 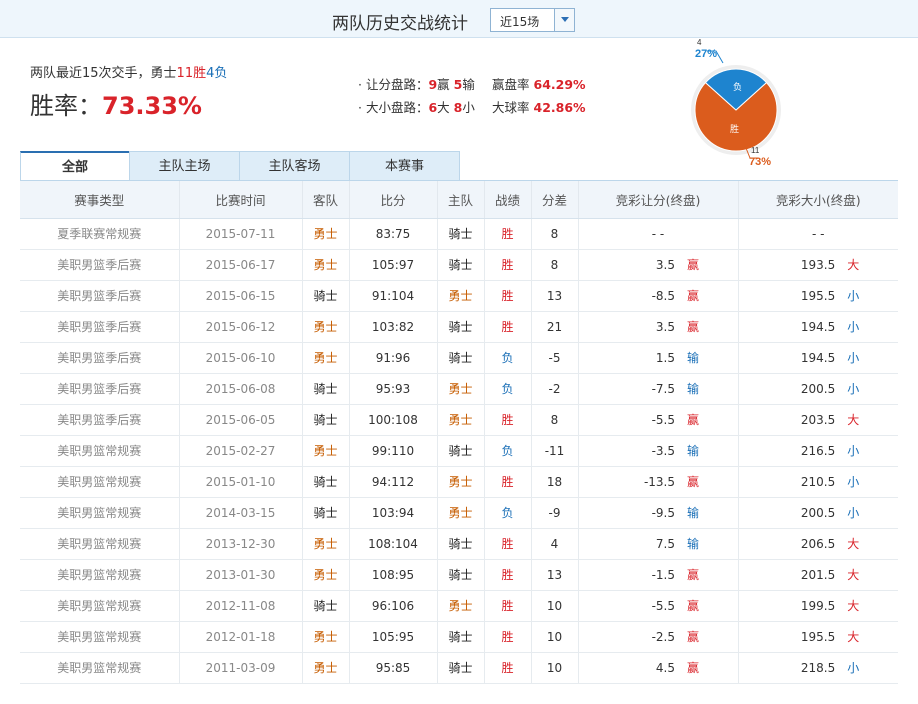 I want to click on over-under-cell: 201.5 大, so click(x=818, y=575).